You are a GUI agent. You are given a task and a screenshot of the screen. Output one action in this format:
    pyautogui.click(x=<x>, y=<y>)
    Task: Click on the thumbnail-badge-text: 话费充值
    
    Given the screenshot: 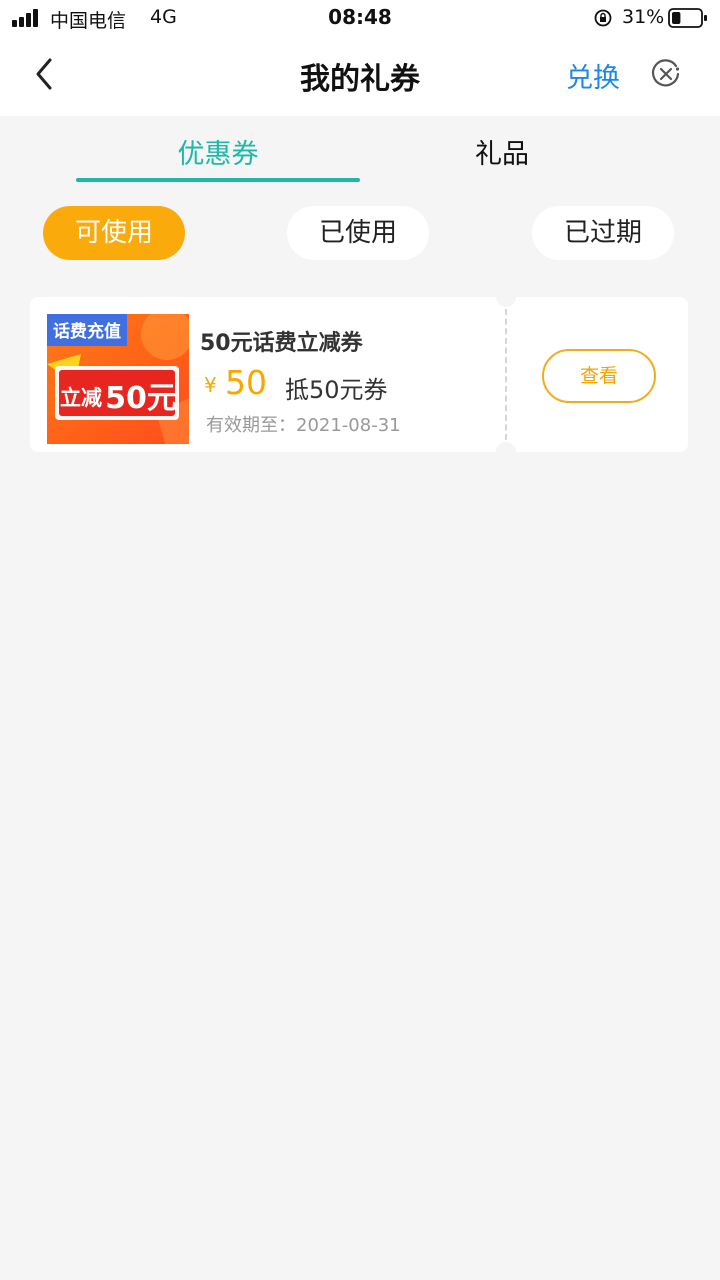 What is the action you would take?
    pyautogui.click(x=87, y=331)
    